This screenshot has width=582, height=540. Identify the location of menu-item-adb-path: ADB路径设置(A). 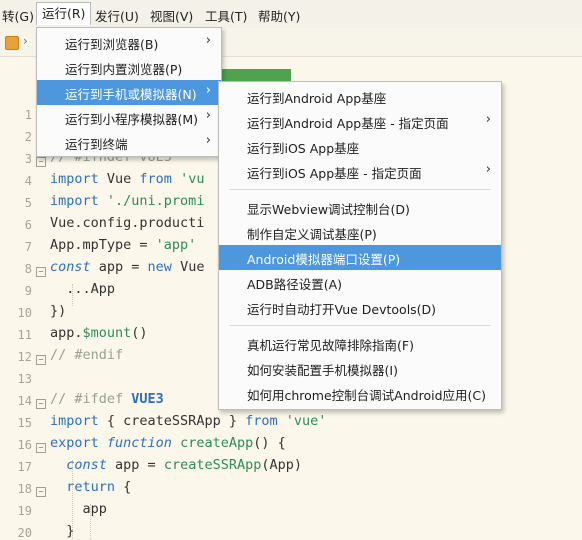
(360, 282).